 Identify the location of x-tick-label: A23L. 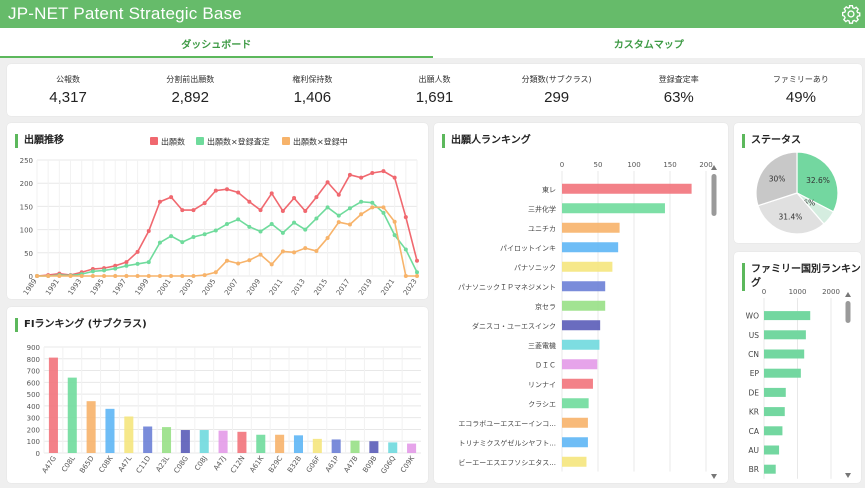
(163, 463).